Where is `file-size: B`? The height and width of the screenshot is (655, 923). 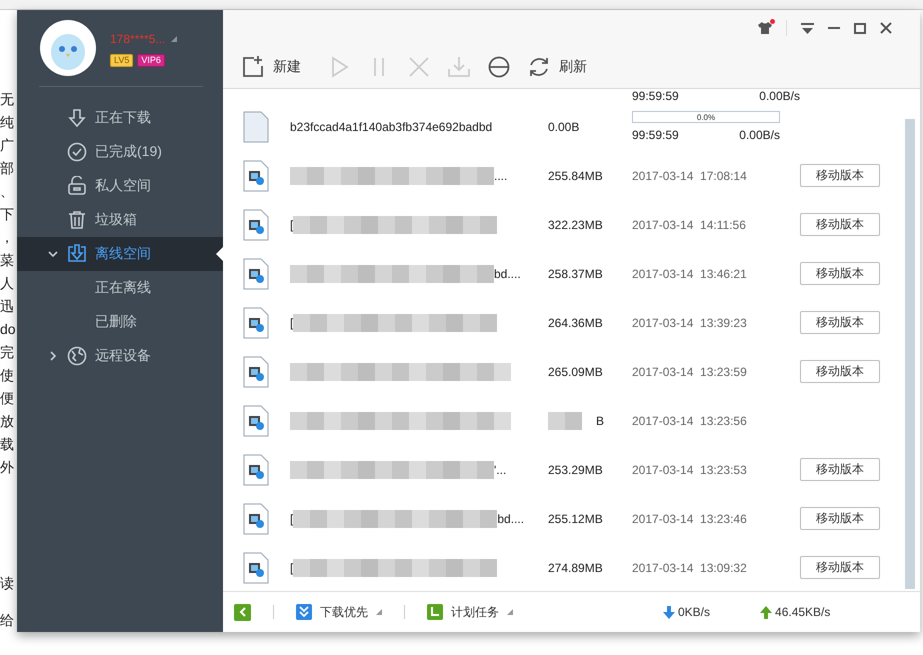
file-size: B is located at coordinates (600, 421).